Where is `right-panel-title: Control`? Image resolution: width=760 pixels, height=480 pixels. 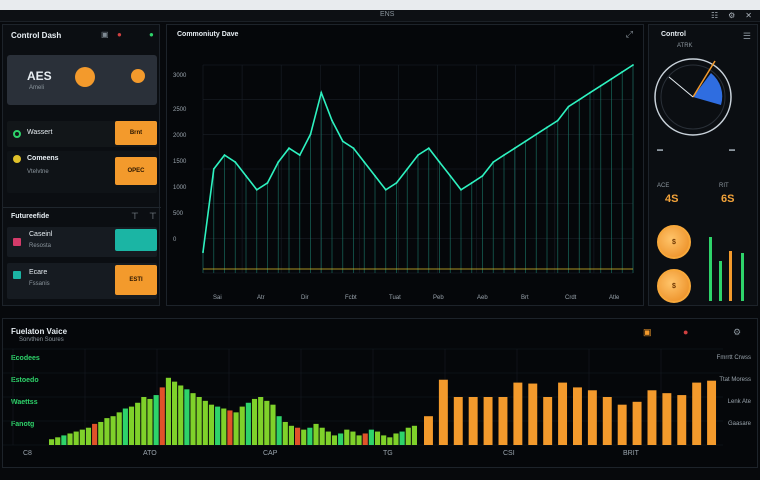
right-panel-title: Control is located at coordinates (673, 34).